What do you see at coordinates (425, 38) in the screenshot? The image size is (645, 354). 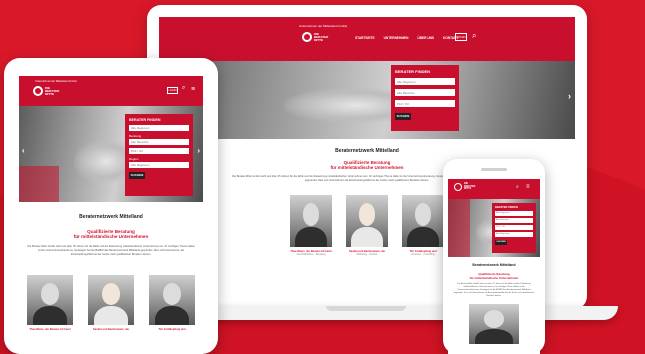 I see `nav-item-ueber-uns: ÜBER UNS` at bounding box center [425, 38].